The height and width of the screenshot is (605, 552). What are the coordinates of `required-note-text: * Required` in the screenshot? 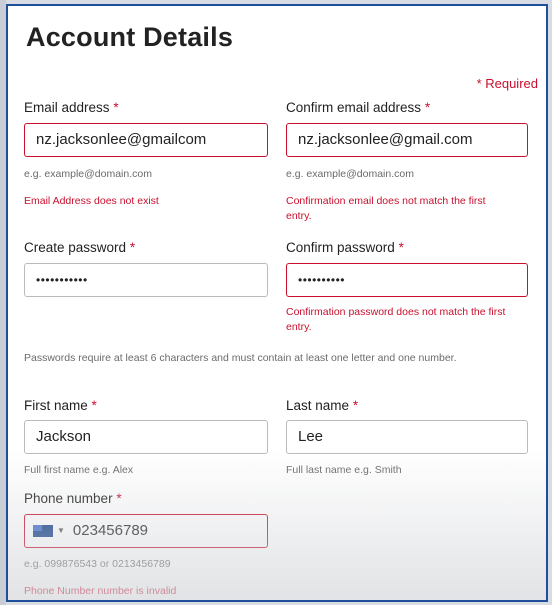 It's located at (507, 83).